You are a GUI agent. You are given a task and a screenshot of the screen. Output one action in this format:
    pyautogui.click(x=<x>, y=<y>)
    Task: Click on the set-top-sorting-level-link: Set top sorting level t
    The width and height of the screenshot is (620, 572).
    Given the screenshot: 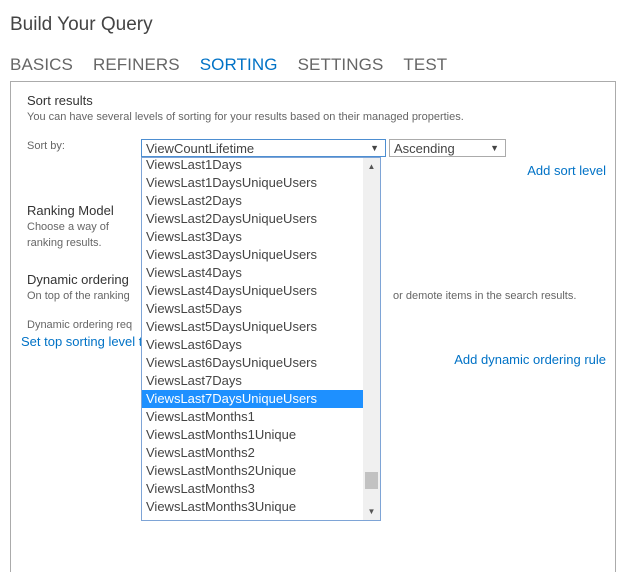 What is the action you would take?
    pyautogui.click(x=81, y=341)
    